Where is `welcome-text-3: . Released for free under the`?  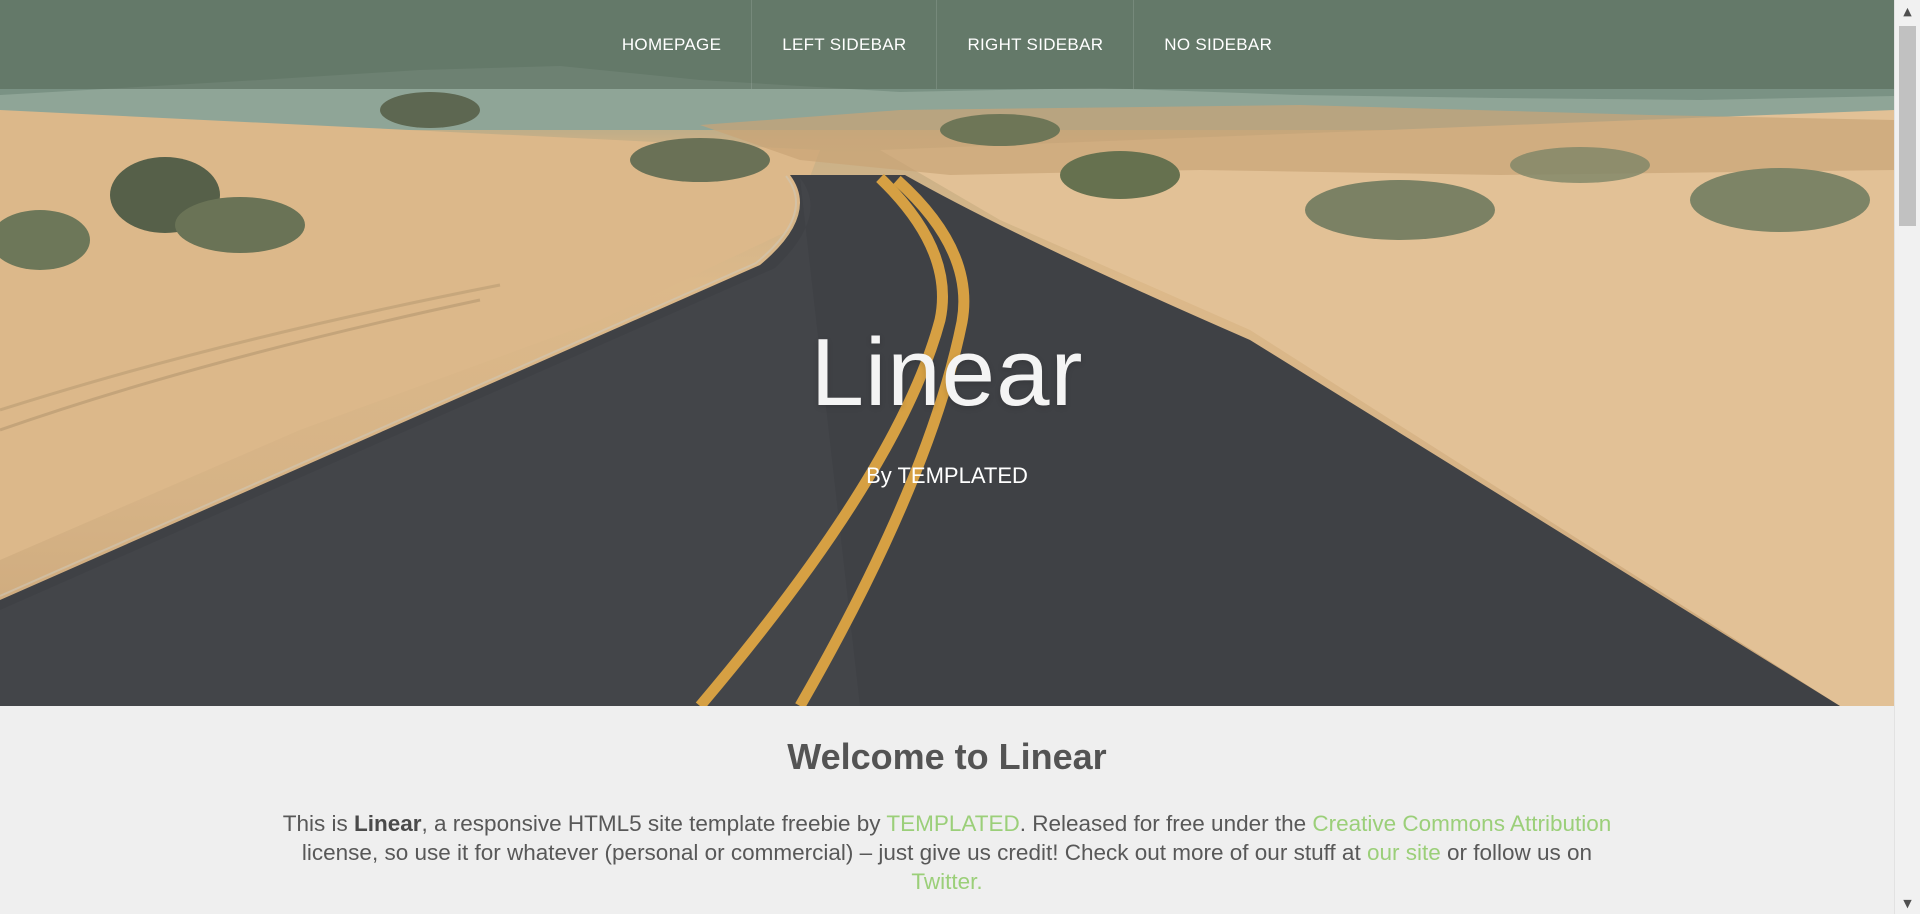
welcome-text-3: . Released for free under the is located at coordinates (1166, 823).